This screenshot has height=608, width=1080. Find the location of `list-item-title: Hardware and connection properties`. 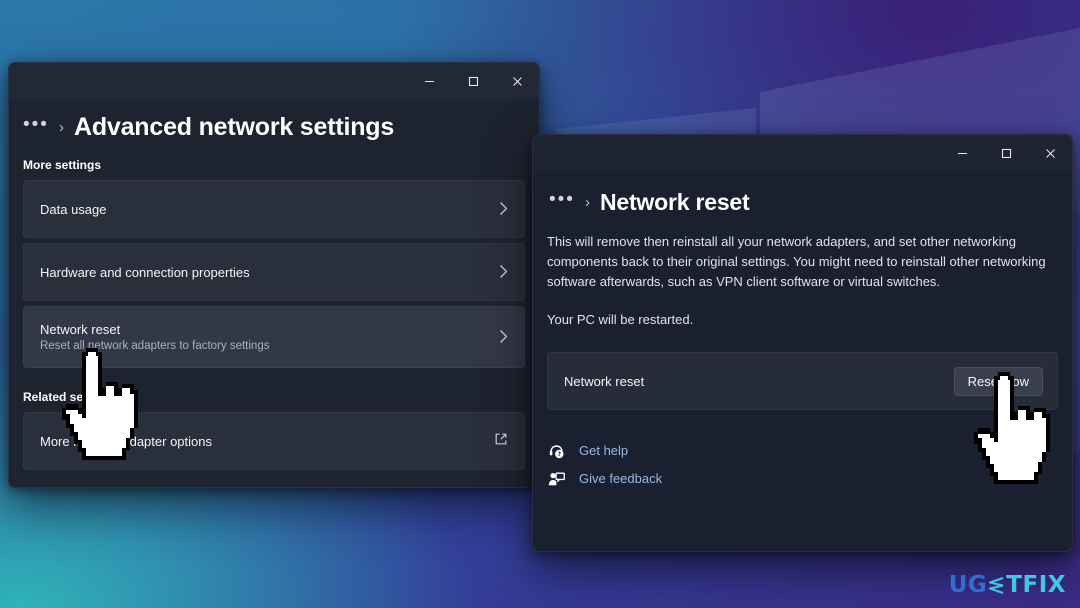

list-item-title: Hardware and connection properties is located at coordinates (145, 272).